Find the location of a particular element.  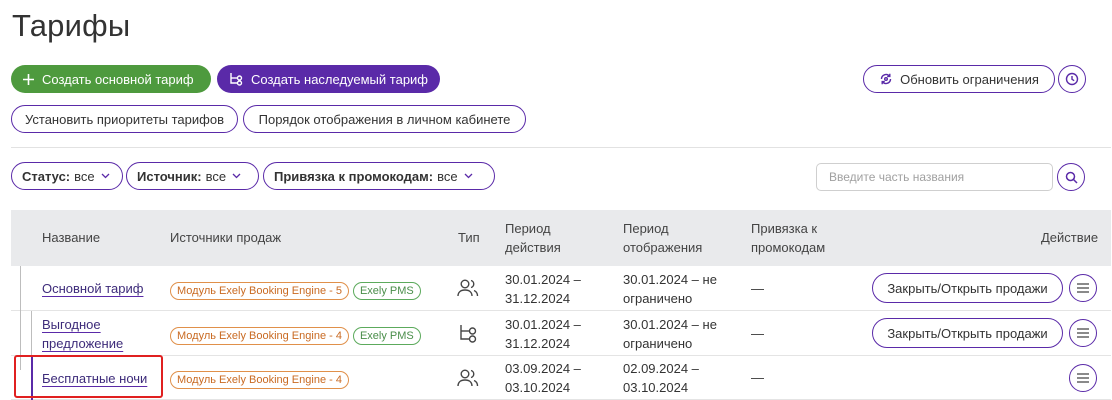

promo-filter-value: все is located at coordinates (447, 176).